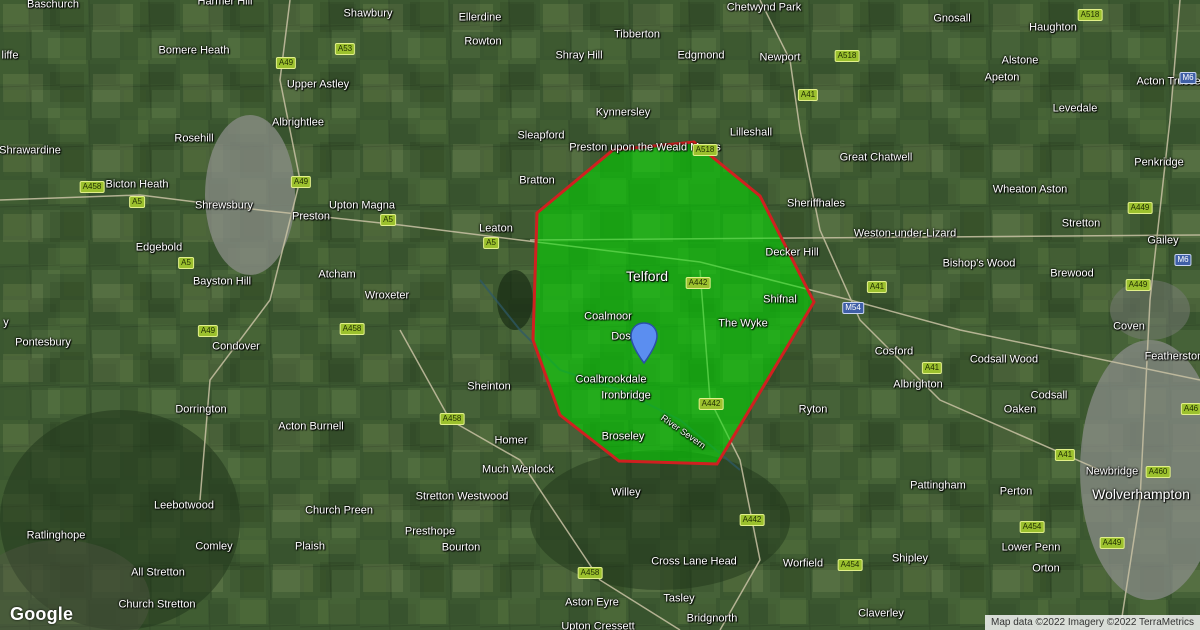 This screenshot has width=1200, height=630. What do you see at coordinates (1016, 491) in the screenshot?
I see `place-label: Perton` at bounding box center [1016, 491].